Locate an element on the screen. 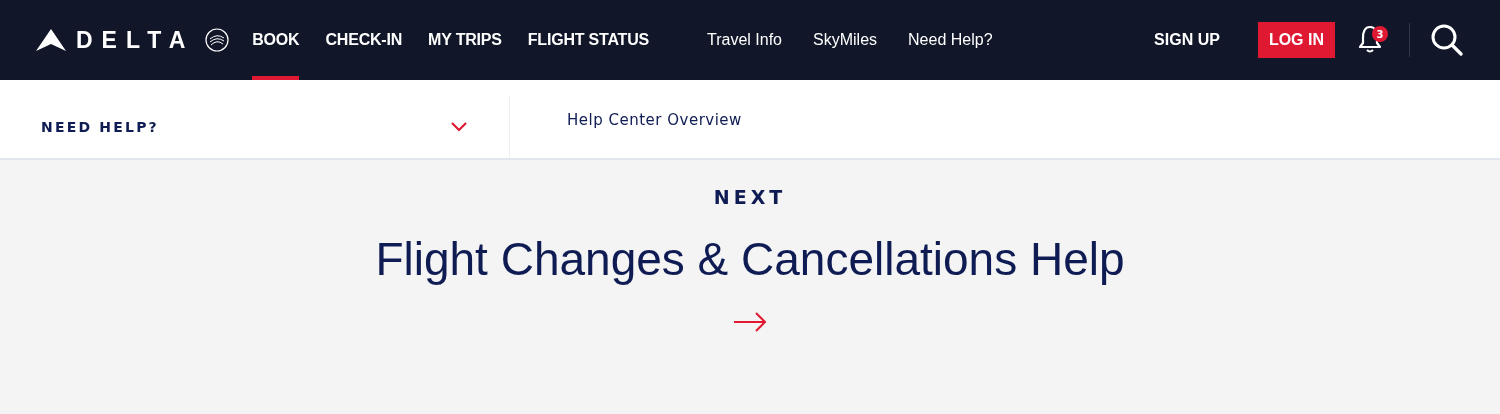  next-page-link: Flight Changes & Cancellations Help is located at coordinates (750, 259).